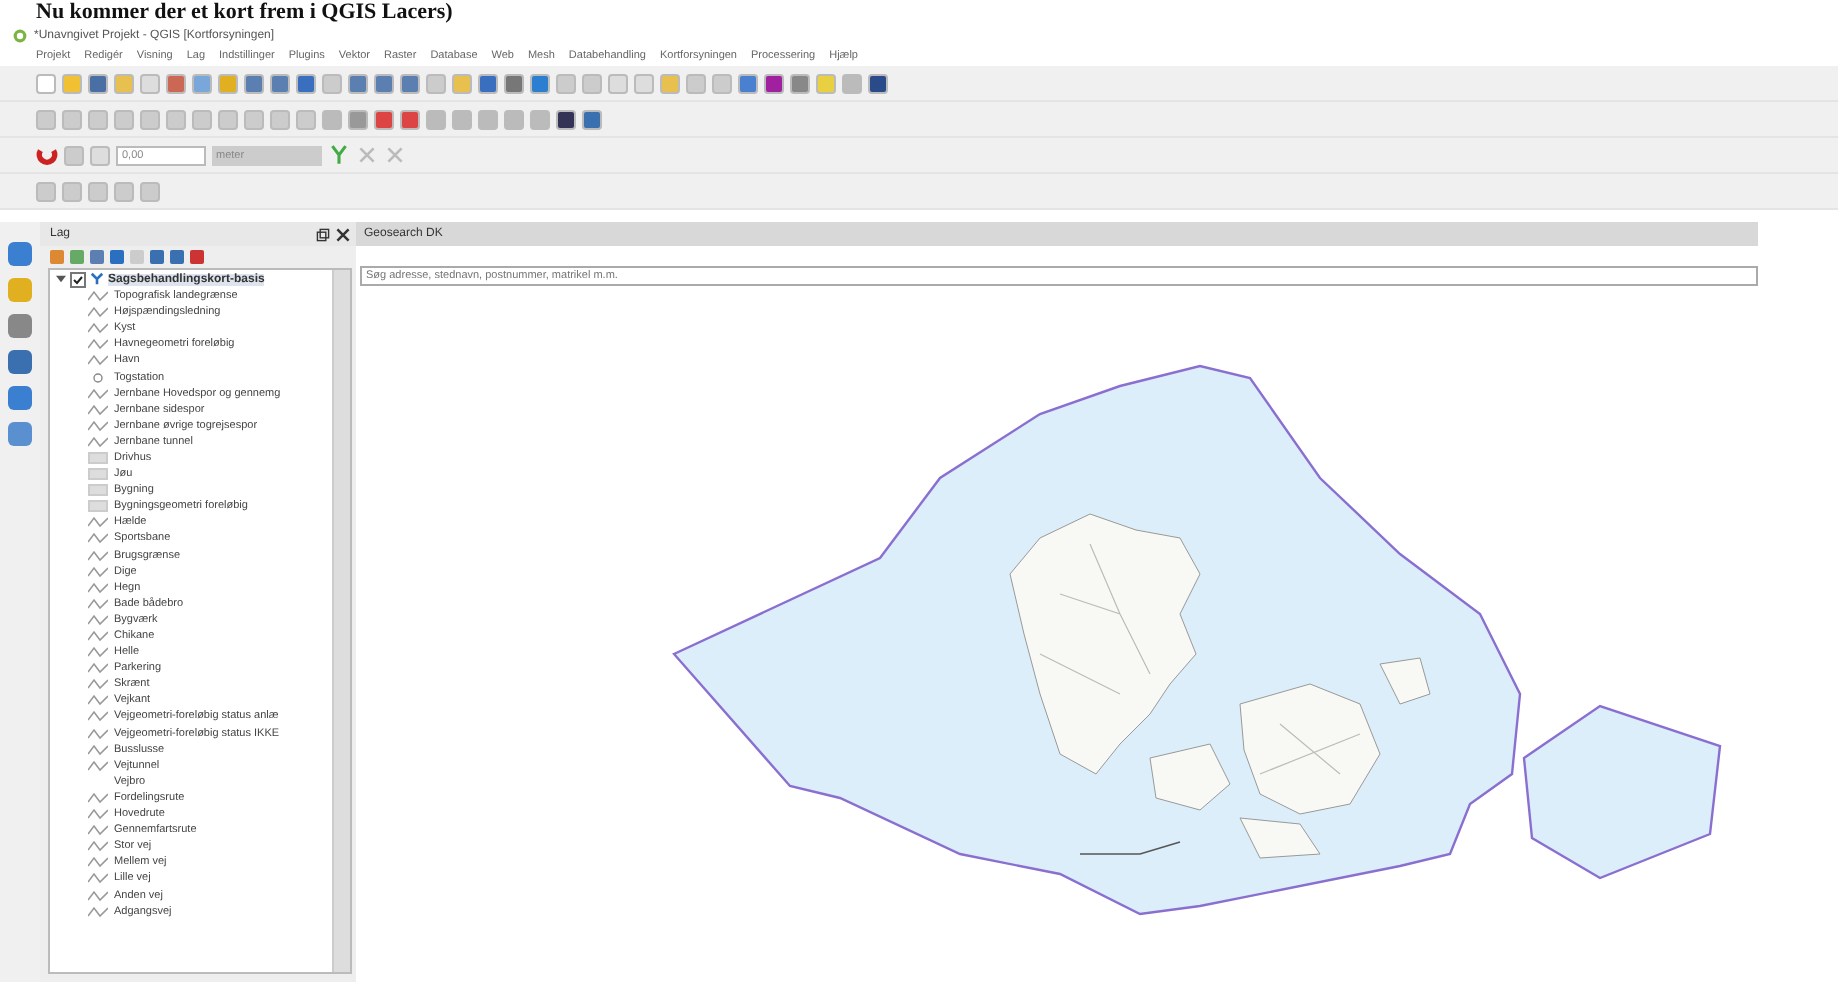 This screenshot has width=1838, height=982. What do you see at coordinates (78, 279) in the screenshot?
I see `layer-checkbox` at bounding box center [78, 279].